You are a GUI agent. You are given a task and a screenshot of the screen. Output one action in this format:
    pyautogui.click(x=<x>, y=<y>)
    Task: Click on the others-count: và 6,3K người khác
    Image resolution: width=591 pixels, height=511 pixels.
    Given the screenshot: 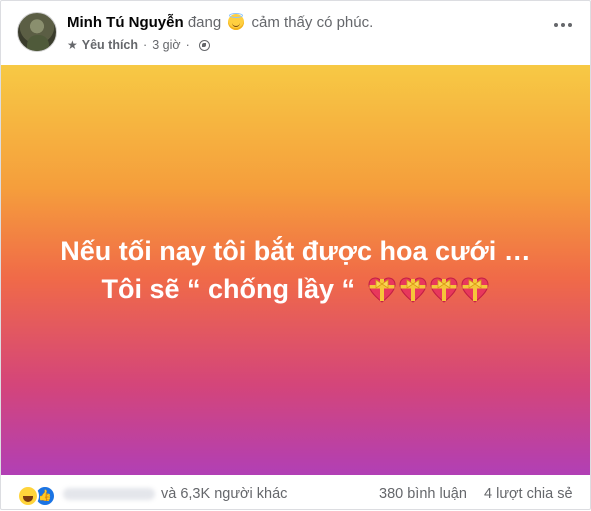 What is the action you would take?
    pyautogui.click(x=224, y=494)
    